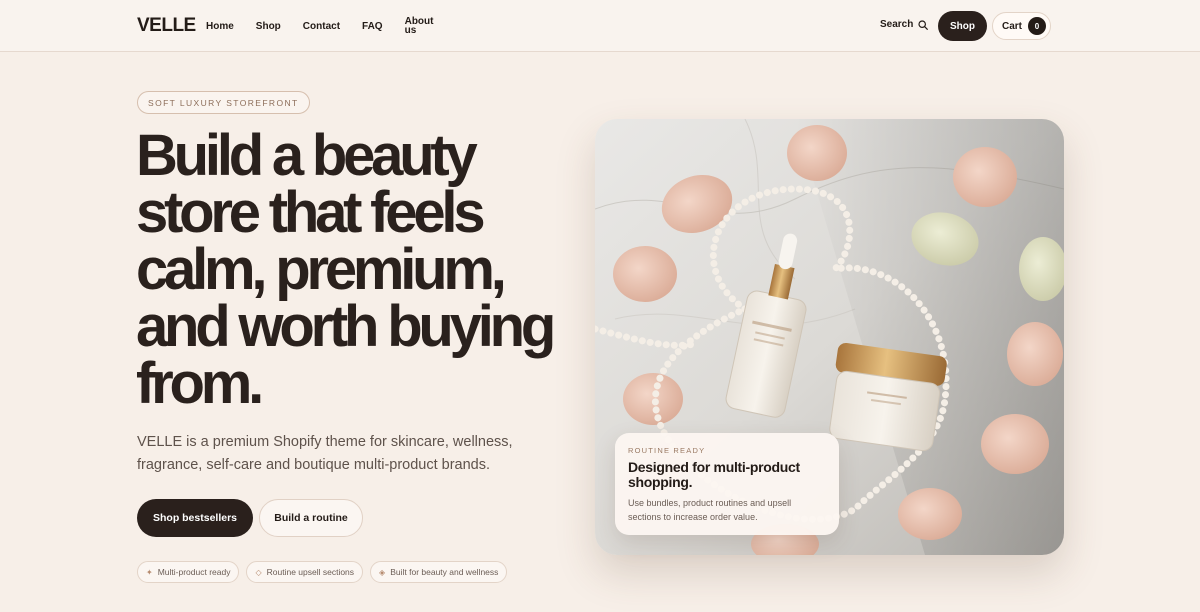 The width and height of the screenshot is (1200, 612). Describe the element at coordinates (310, 572) in the screenshot. I see `chip-label: Routine upsell sections` at that location.